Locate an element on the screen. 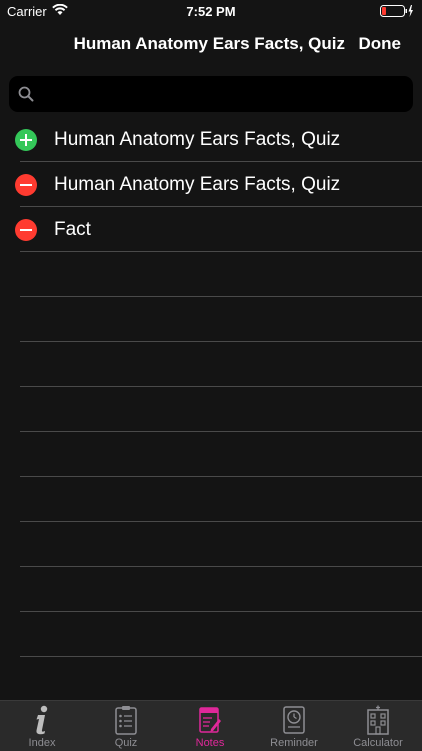  search-icon is located at coordinates (26, 94).